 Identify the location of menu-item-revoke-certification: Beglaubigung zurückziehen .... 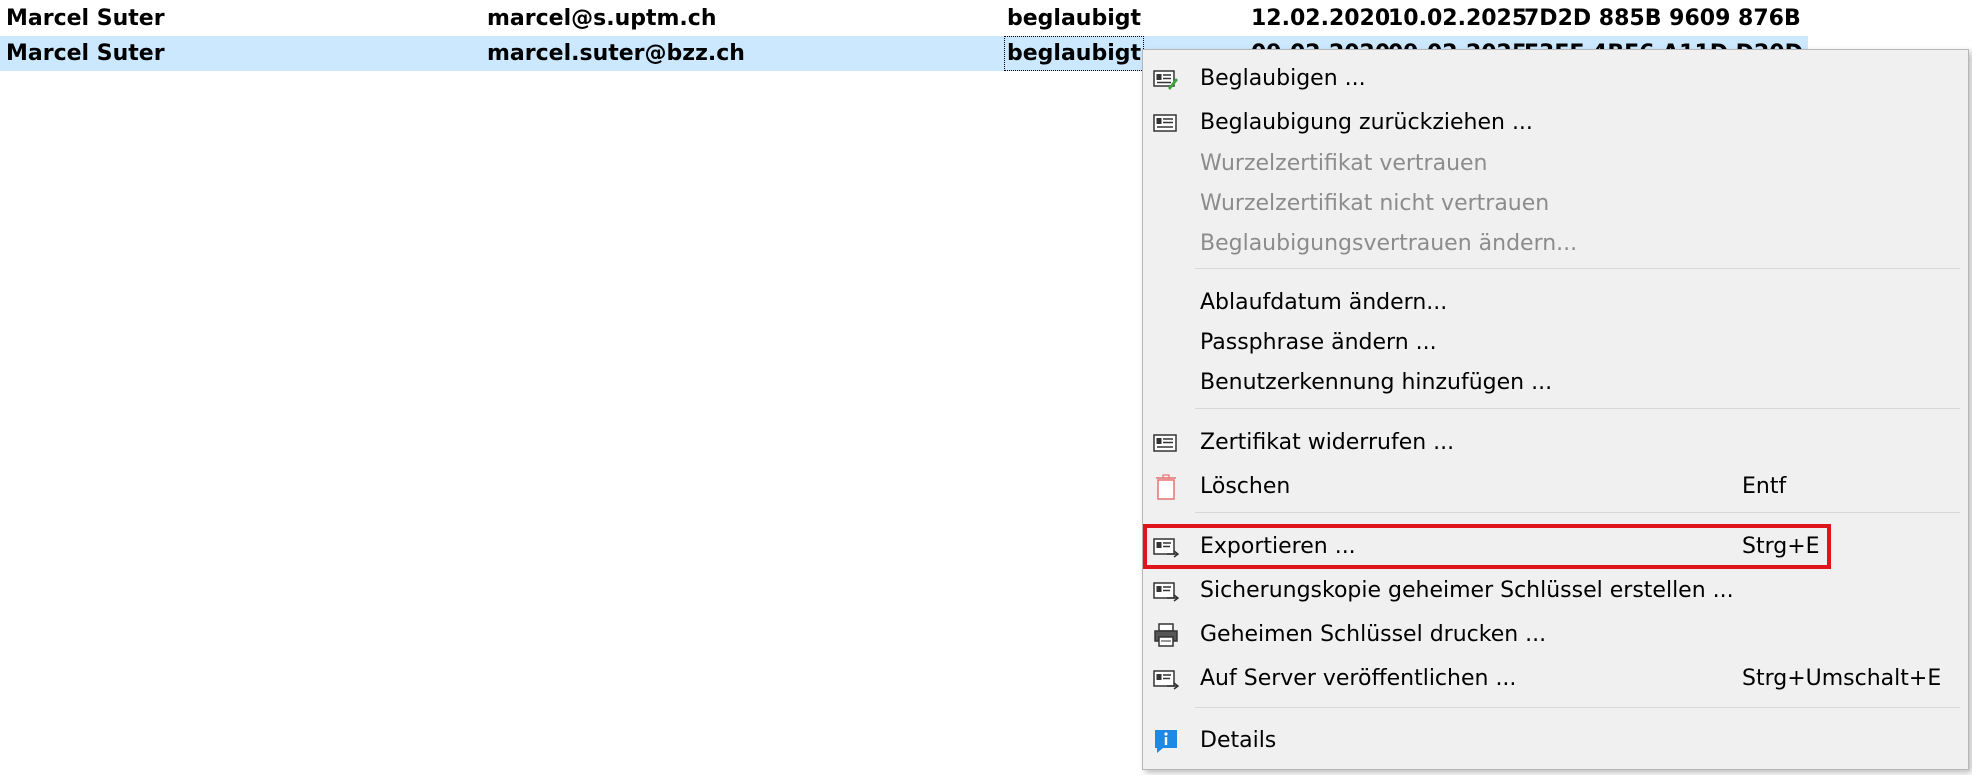
(1555, 123).